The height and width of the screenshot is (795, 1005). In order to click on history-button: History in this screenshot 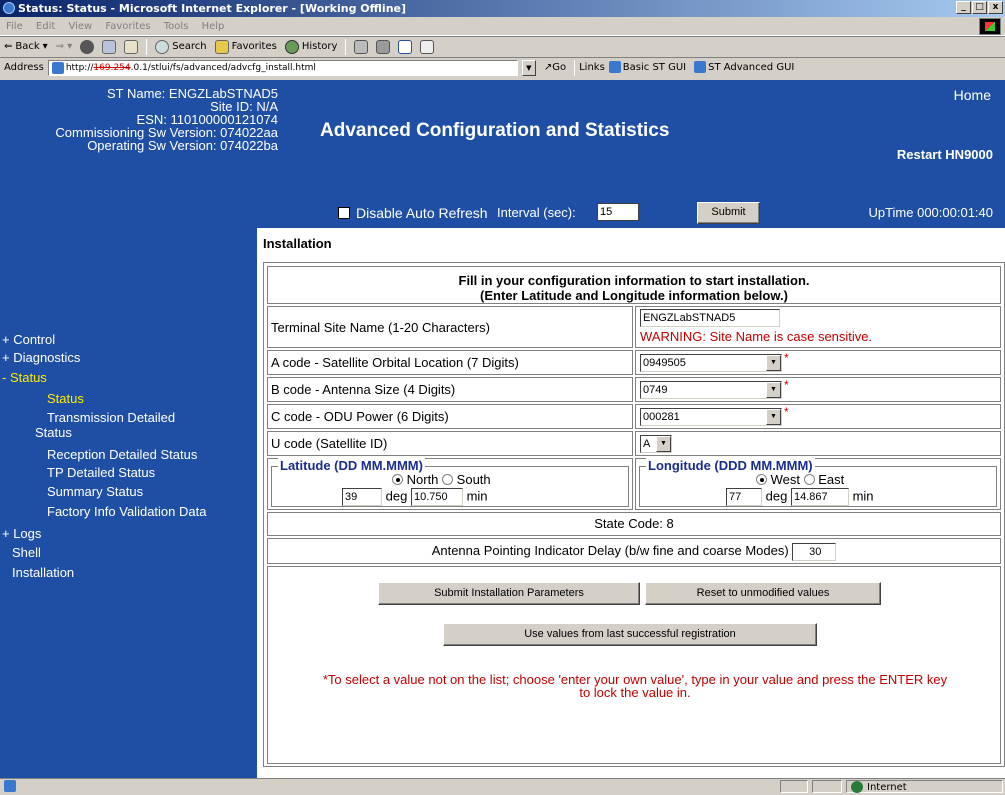, I will do `click(311, 47)`.